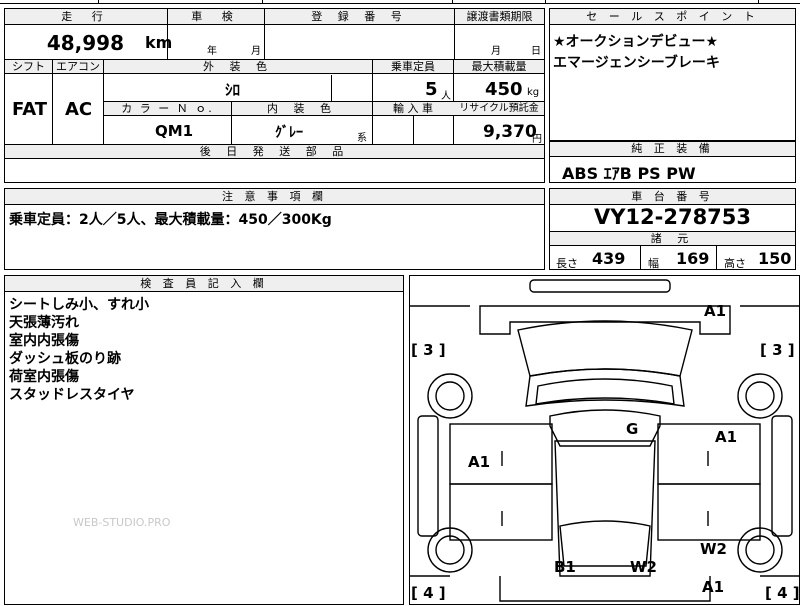 This screenshot has width=800, height=606. Describe the element at coordinates (79, 305) in the screenshot. I see `inspector-line: シートしみ小、すれ小` at that location.